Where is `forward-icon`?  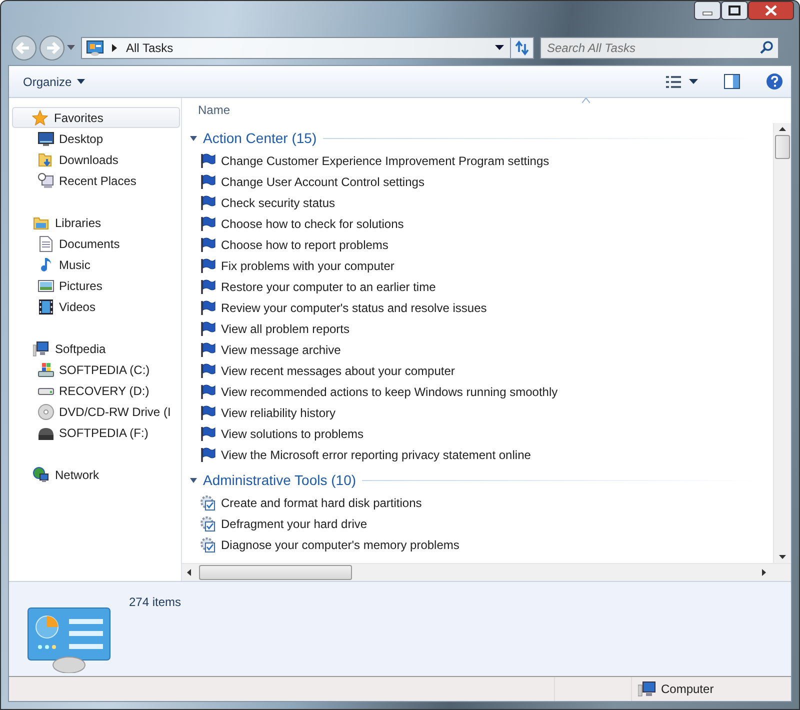
forward-icon is located at coordinates (53, 47).